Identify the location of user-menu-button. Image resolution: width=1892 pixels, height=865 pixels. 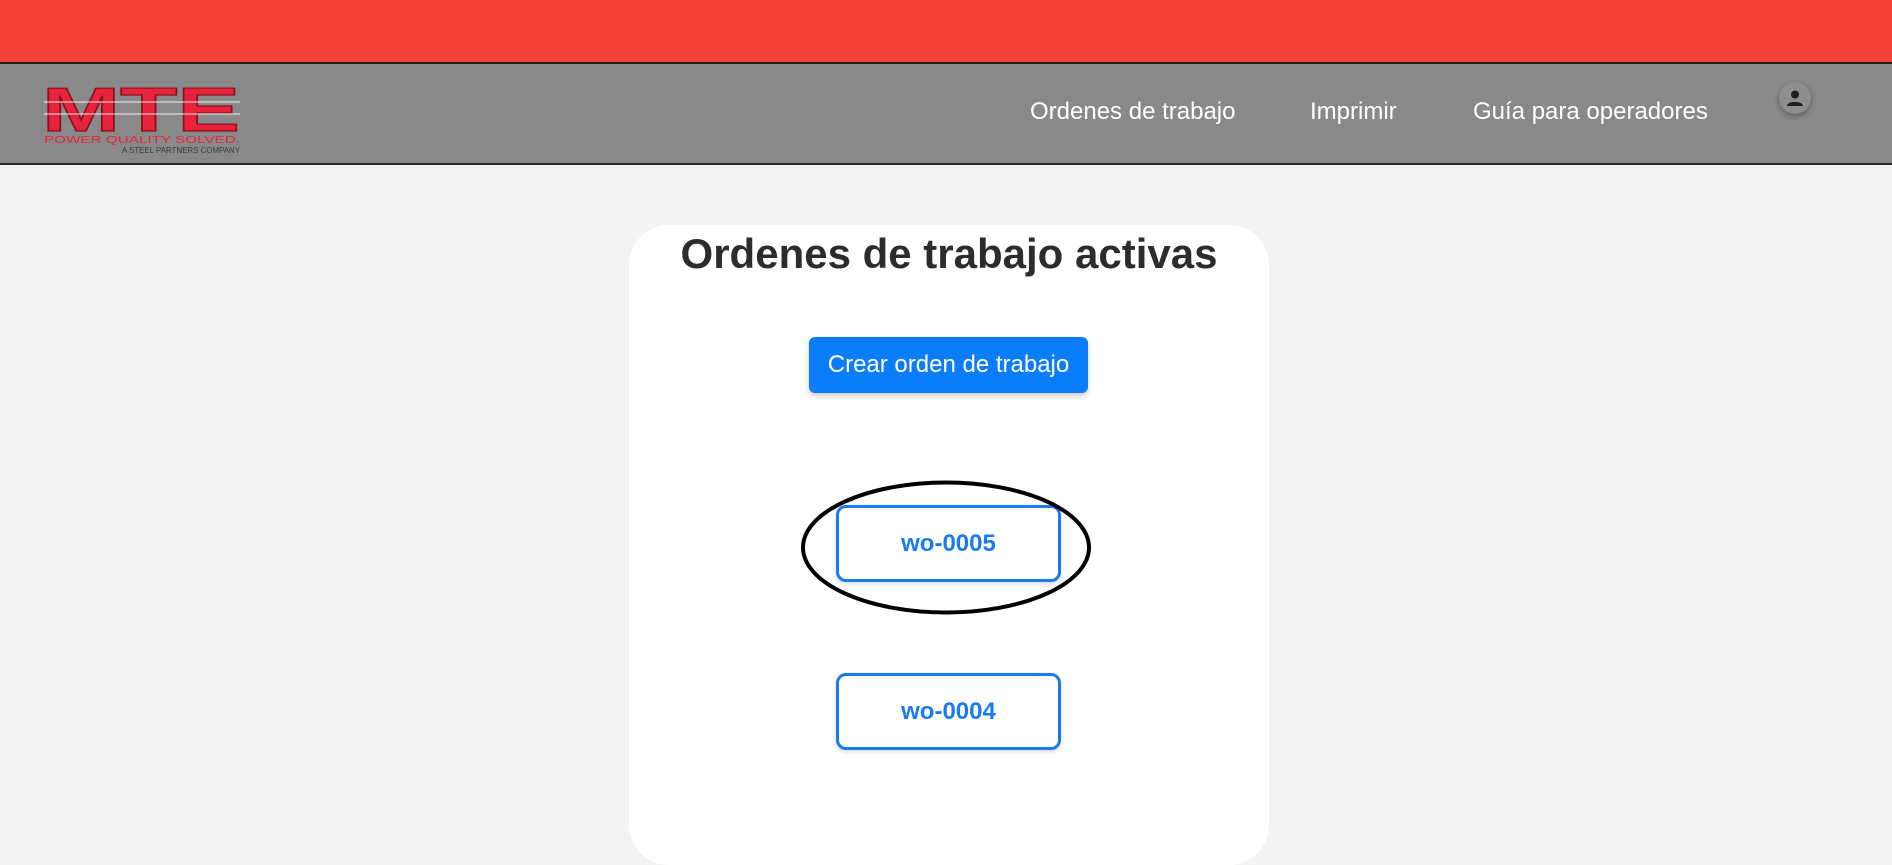
(1795, 98).